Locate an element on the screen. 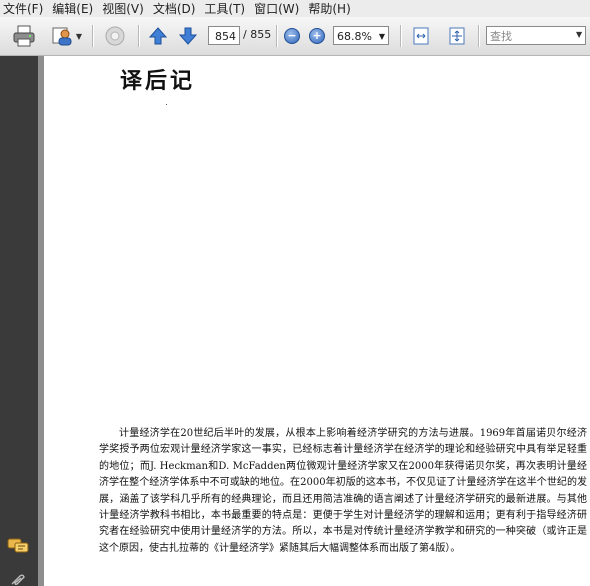 The width and height of the screenshot is (590, 586). settings-icon is located at coordinates (115, 36).